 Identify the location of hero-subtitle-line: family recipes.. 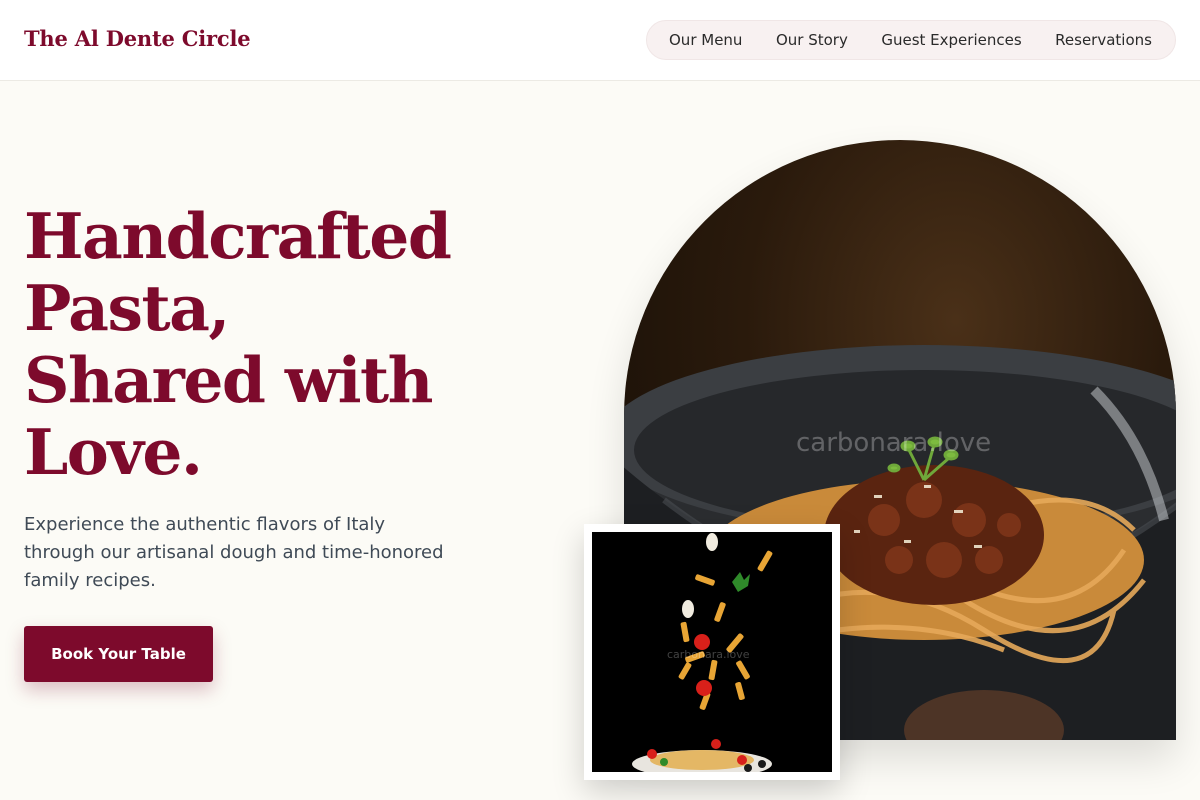
(90, 580).